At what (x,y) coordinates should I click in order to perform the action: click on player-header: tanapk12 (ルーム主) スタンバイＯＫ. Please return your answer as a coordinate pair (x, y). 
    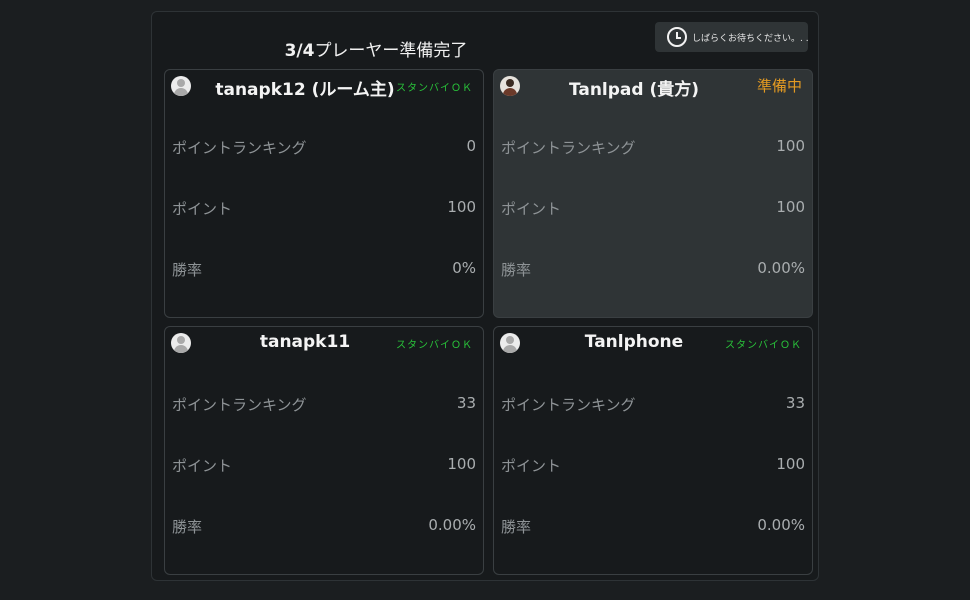
    Looking at the image, I should click on (324, 87).